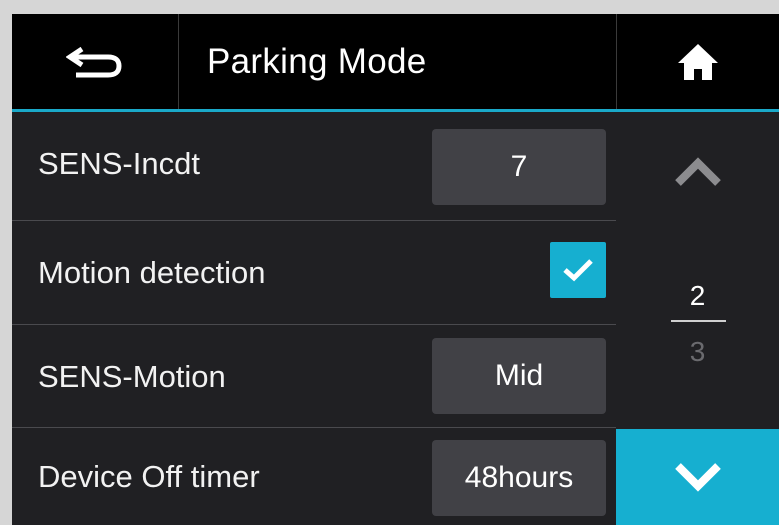 Image resolution: width=779 pixels, height=525 pixels. Describe the element at coordinates (697, 295) in the screenshot. I see `current-page-number: 2` at that location.